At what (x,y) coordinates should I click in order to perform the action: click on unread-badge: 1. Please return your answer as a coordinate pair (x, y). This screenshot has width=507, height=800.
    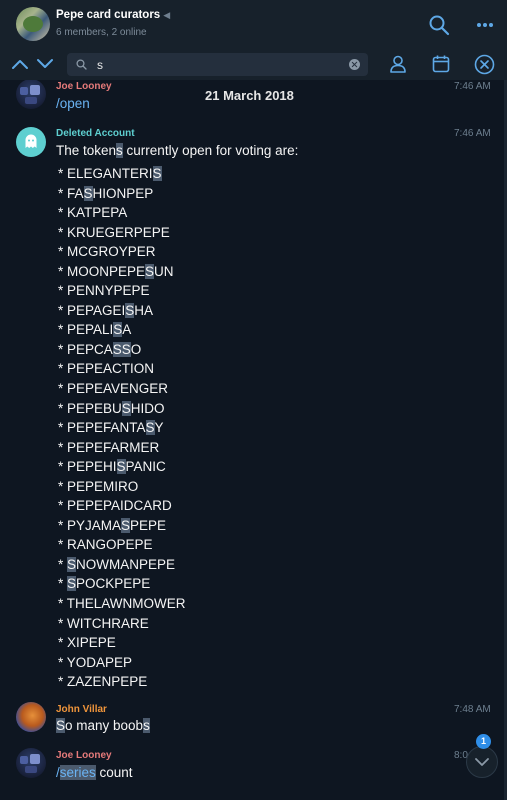
    Looking at the image, I should click on (483, 741).